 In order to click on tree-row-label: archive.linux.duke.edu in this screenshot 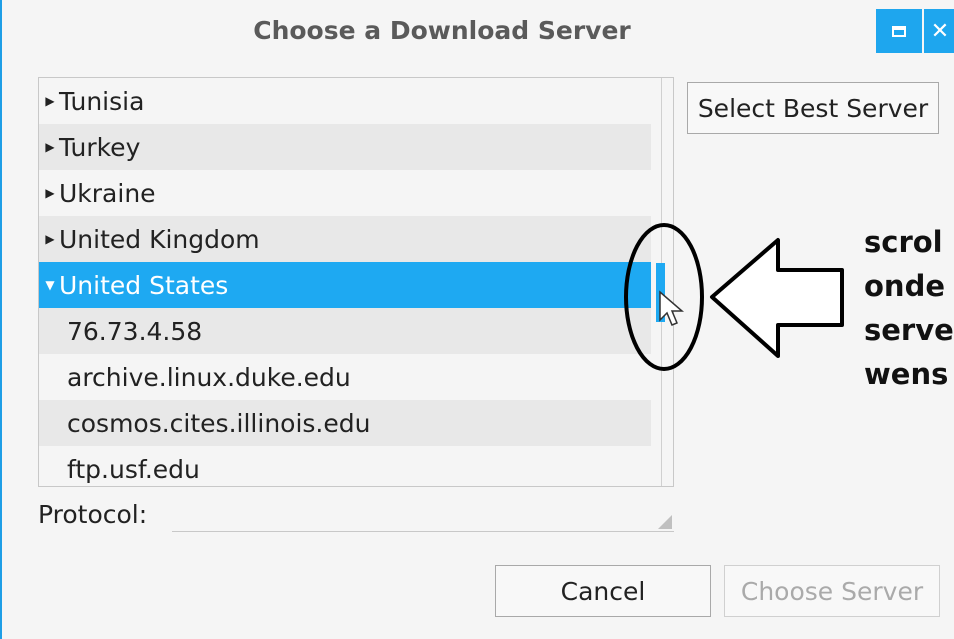, I will do `click(209, 377)`.